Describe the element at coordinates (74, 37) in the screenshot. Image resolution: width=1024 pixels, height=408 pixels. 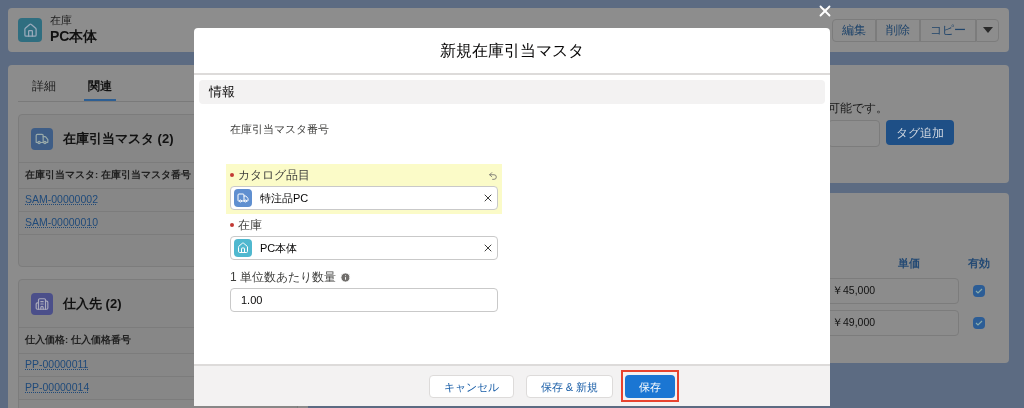
I see `record-title: PC本体` at that location.